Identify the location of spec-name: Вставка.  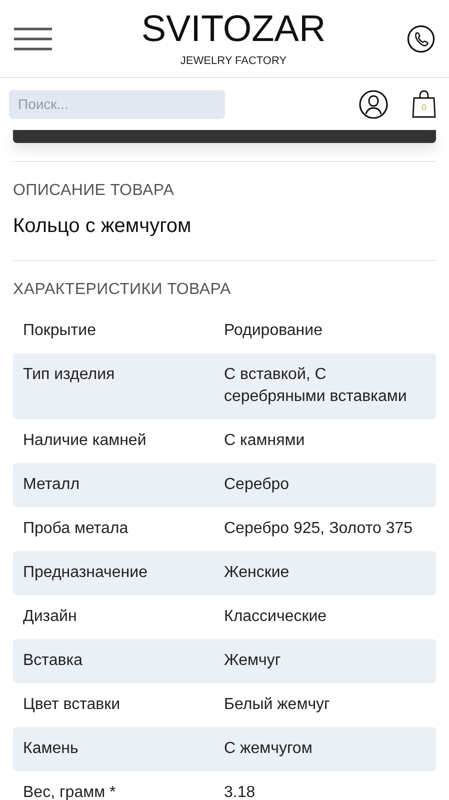
(53, 661).